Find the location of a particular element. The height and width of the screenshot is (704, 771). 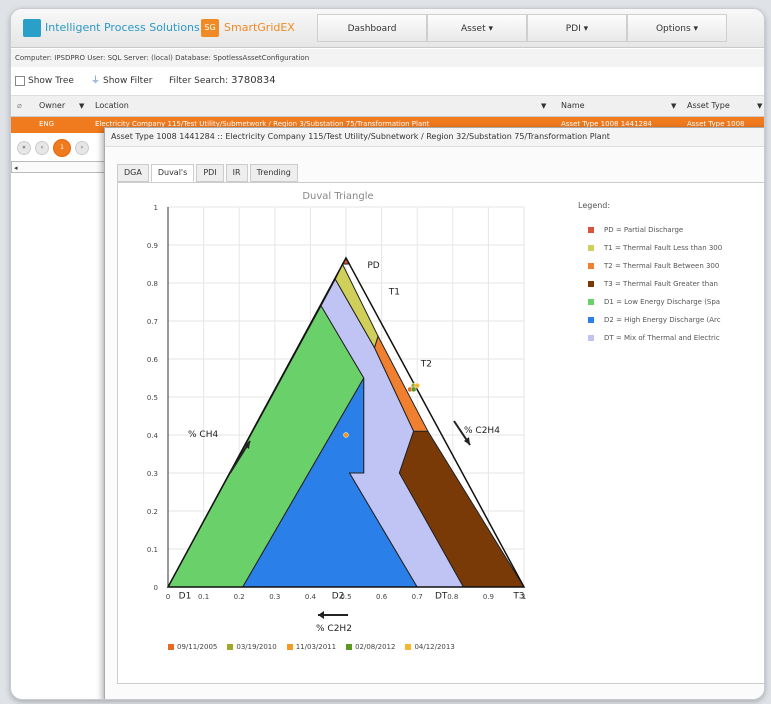

tab-trending: Trending is located at coordinates (273, 173).